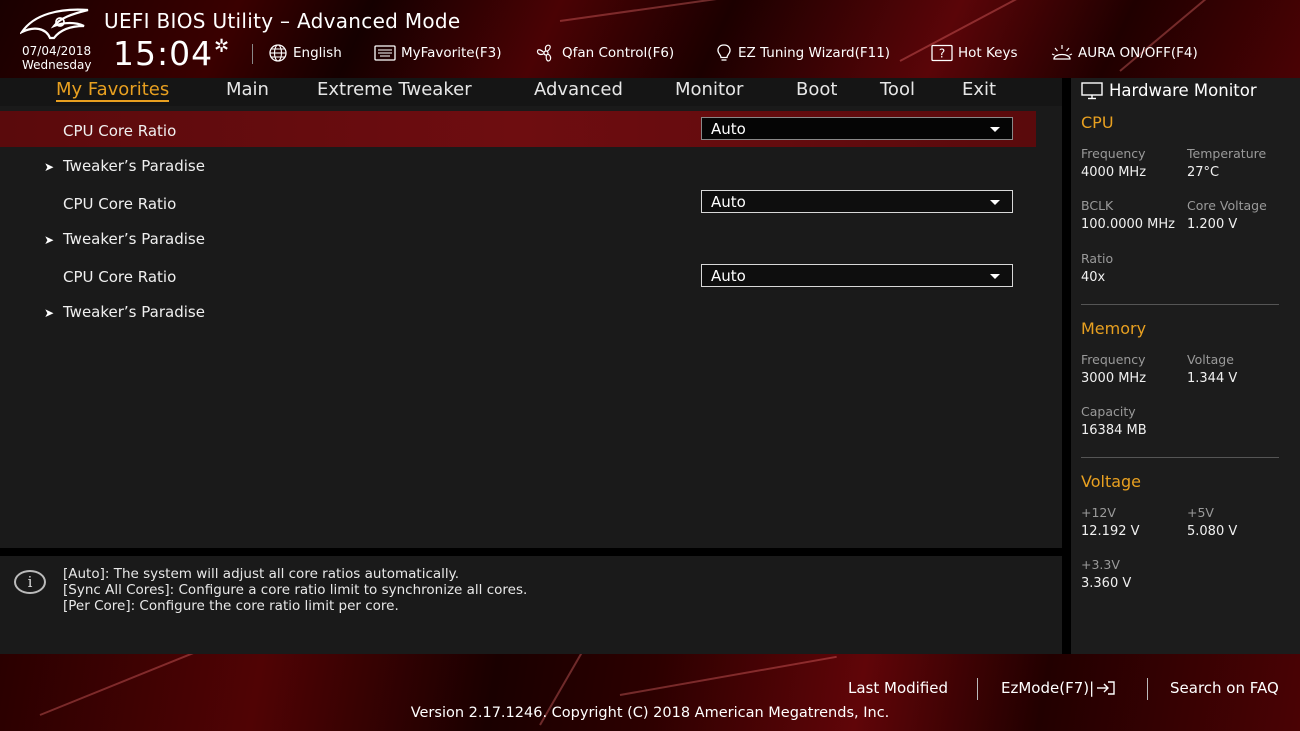 This screenshot has width=1300, height=731. I want to click on tab-tool: Tool, so click(897, 89).